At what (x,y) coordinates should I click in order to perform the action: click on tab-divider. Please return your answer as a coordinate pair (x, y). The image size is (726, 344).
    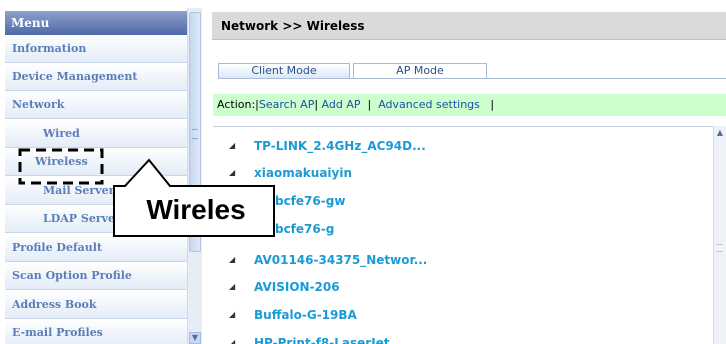
    Looking at the image, I should click on (472, 78).